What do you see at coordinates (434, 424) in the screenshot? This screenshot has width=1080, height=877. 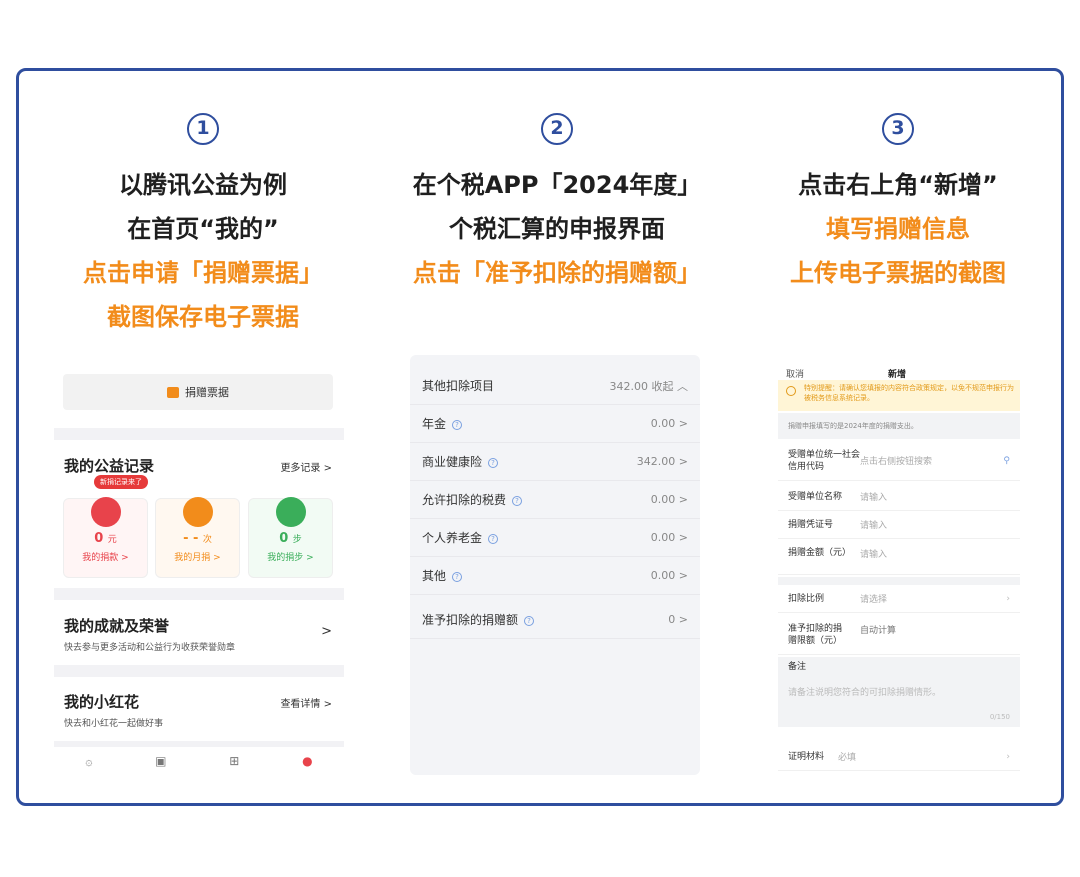 I see `row-label: 年金` at bounding box center [434, 424].